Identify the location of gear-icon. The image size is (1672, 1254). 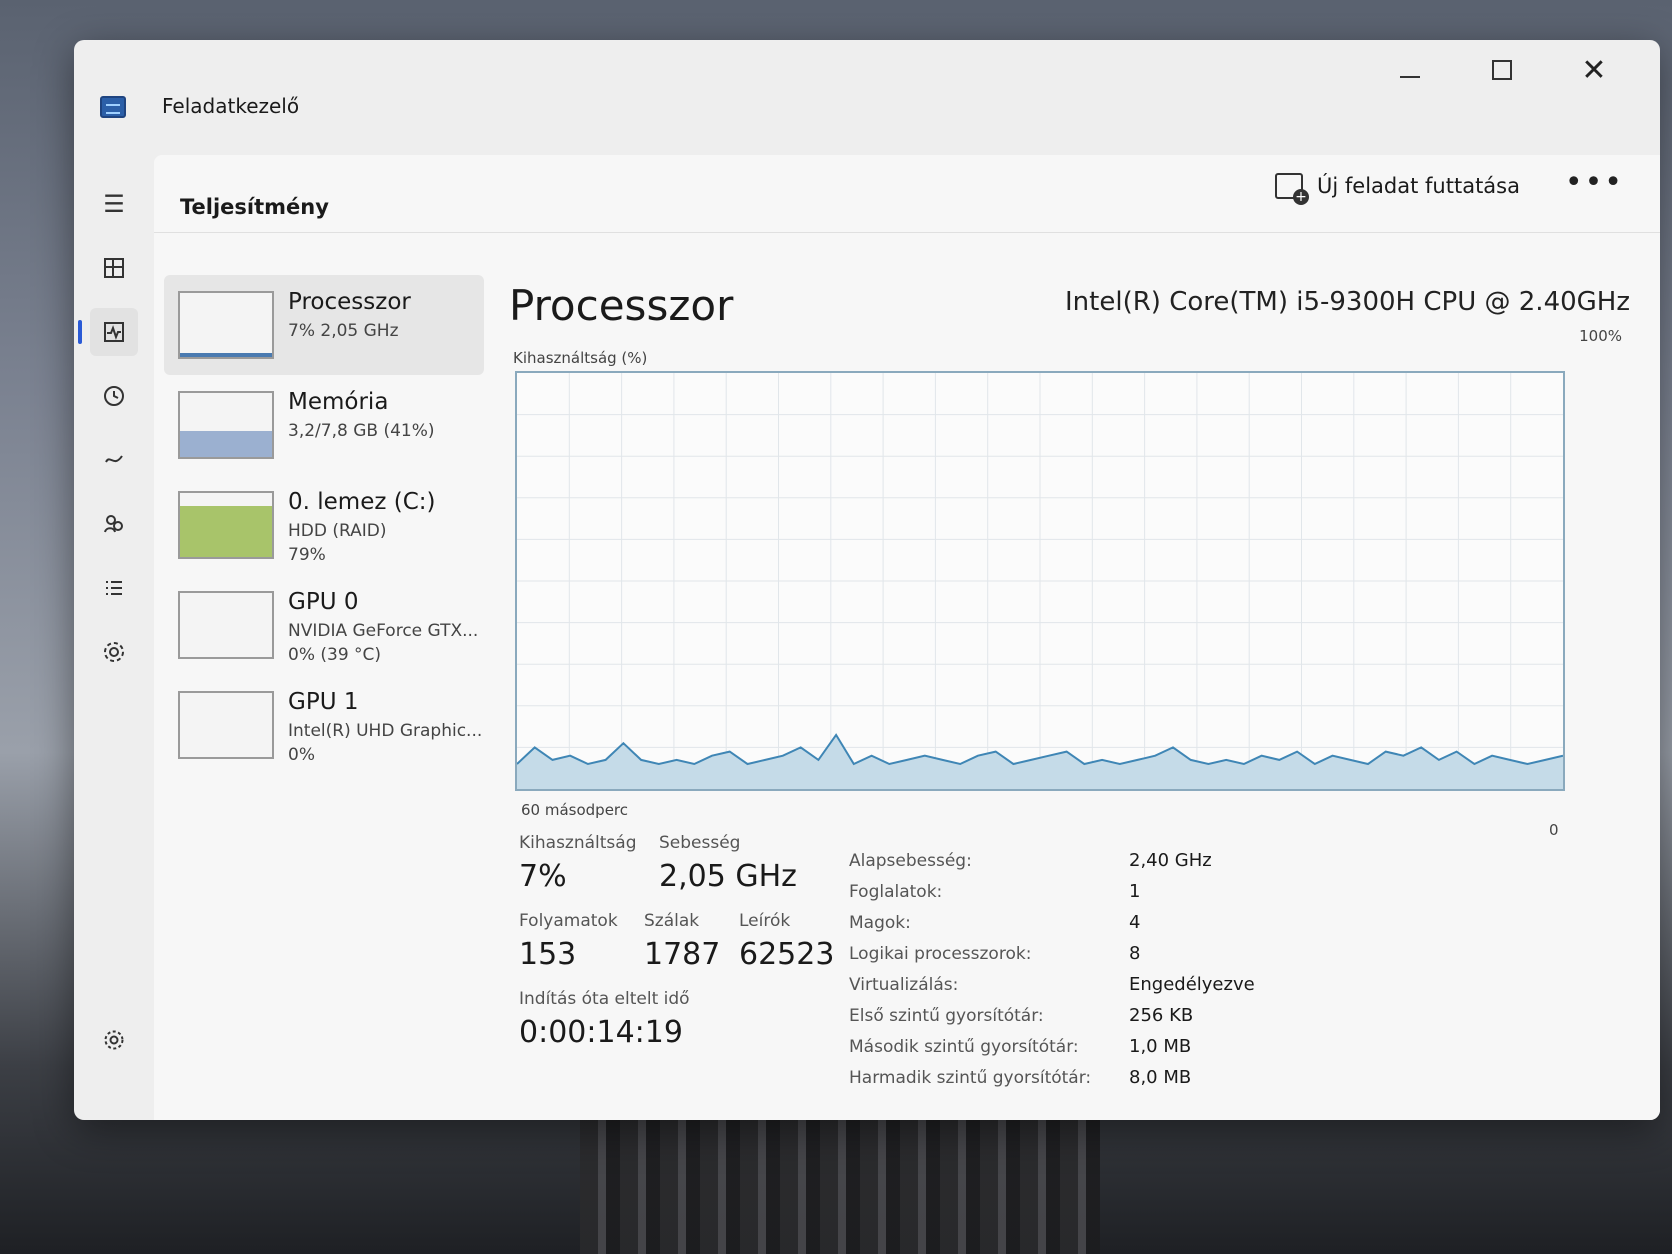
(114, 1040).